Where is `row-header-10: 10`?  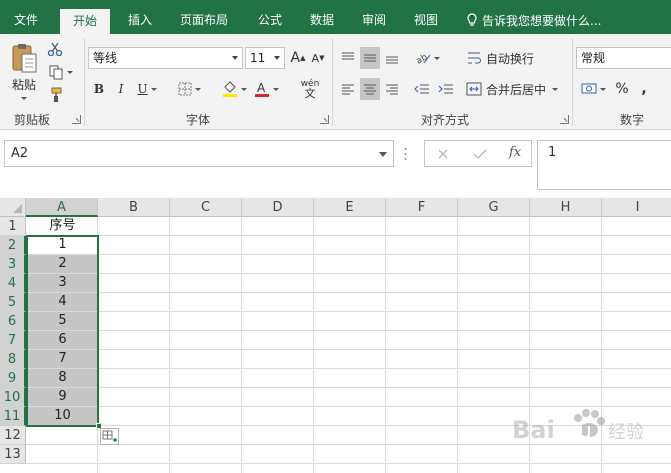
row-header-10: 10 is located at coordinates (13, 397).